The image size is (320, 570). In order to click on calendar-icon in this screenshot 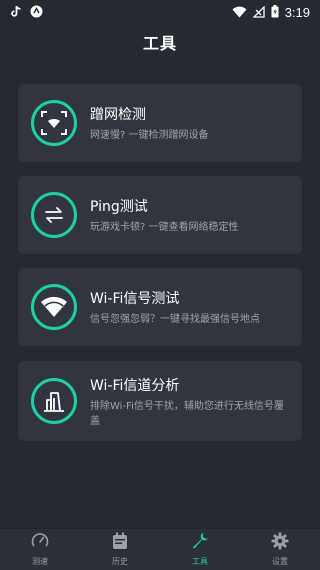, I will do `click(120, 543)`.